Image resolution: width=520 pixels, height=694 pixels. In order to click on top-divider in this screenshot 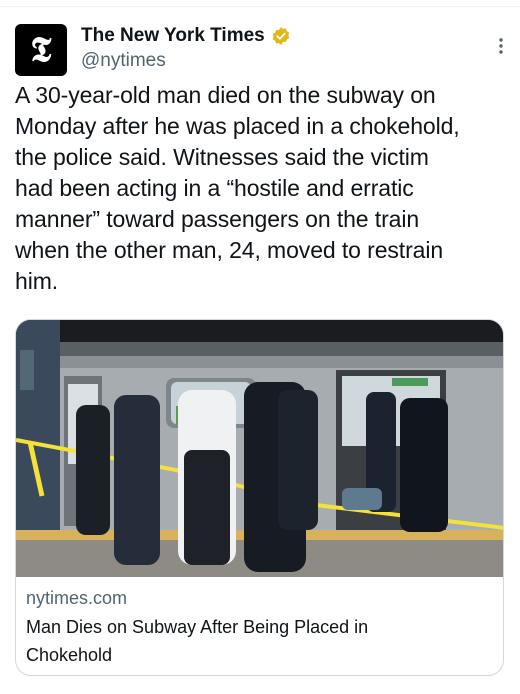, I will do `click(260, 6)`.